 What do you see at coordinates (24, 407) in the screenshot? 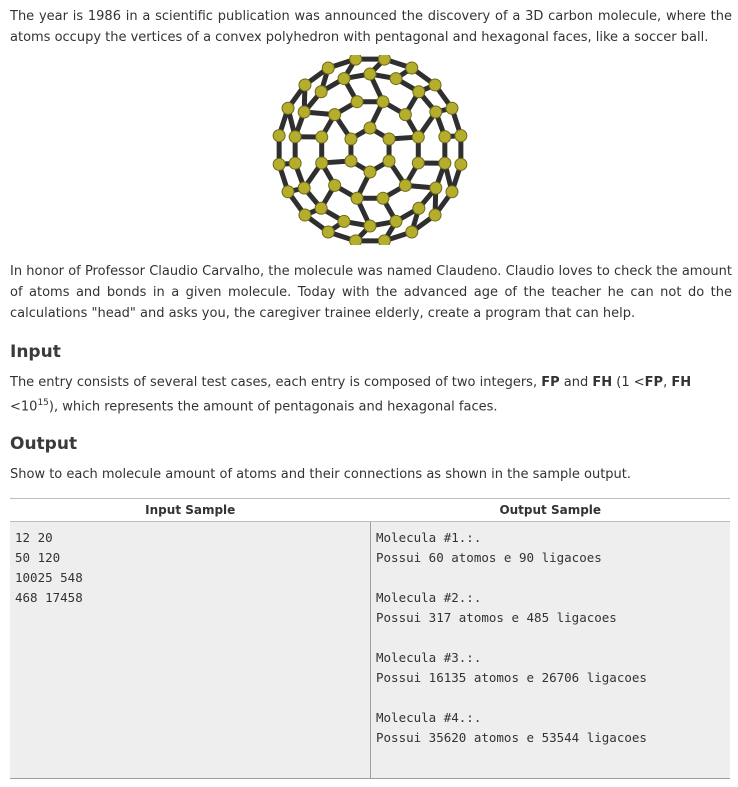
I see `input-text-e: <10` at bounding box center [24, 407].